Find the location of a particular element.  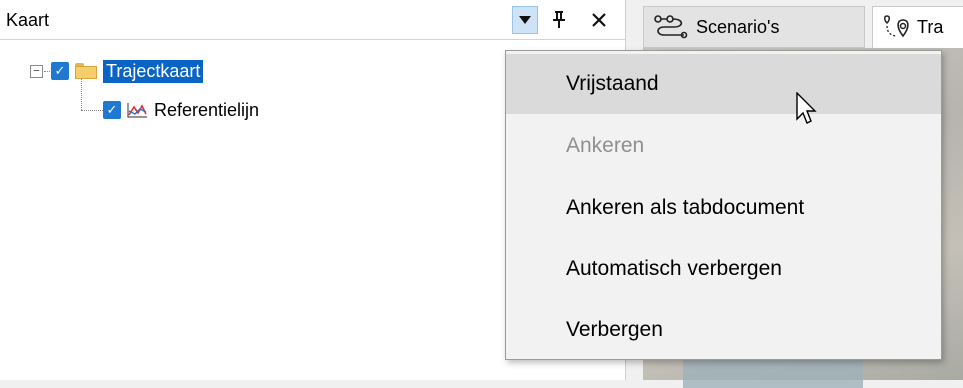

document-tabs: Scenario's Tra is located at coordinates (799, 24).